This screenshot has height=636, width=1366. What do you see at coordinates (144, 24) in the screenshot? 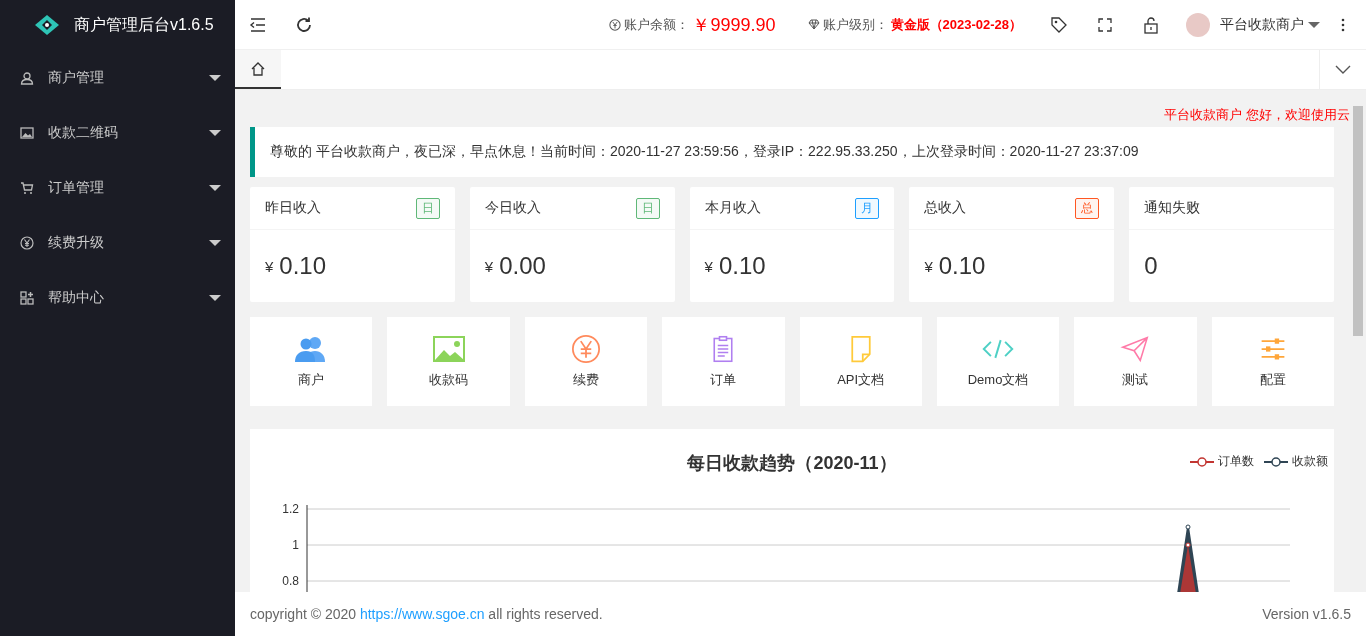
I see `app-title: 商户管理后台v1.6.5` at bounding box center [144, 24].